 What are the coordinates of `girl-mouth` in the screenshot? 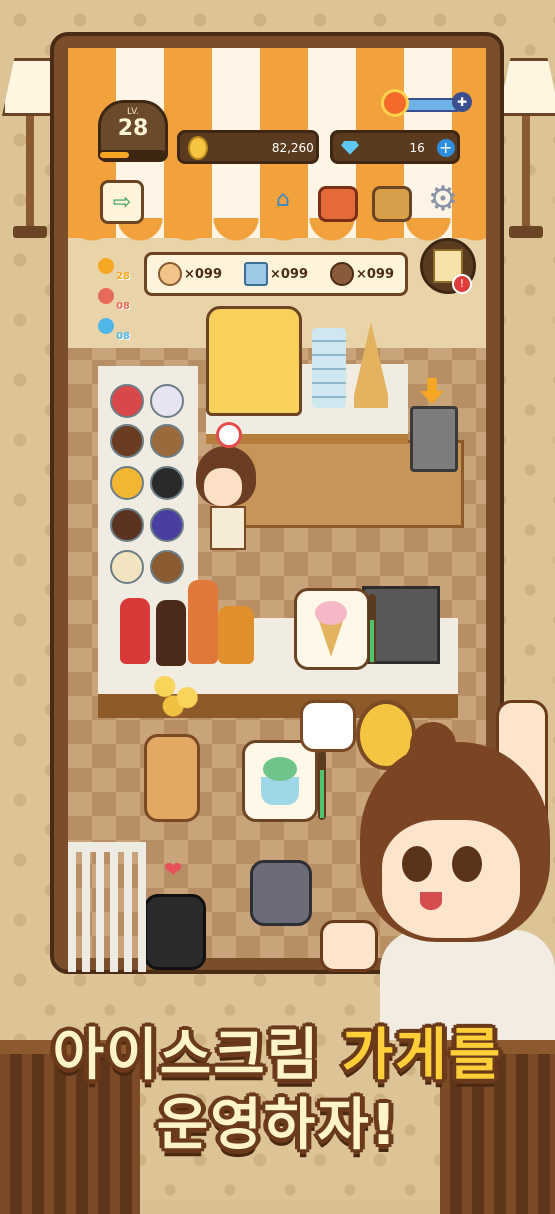 It's located at (431, 901).